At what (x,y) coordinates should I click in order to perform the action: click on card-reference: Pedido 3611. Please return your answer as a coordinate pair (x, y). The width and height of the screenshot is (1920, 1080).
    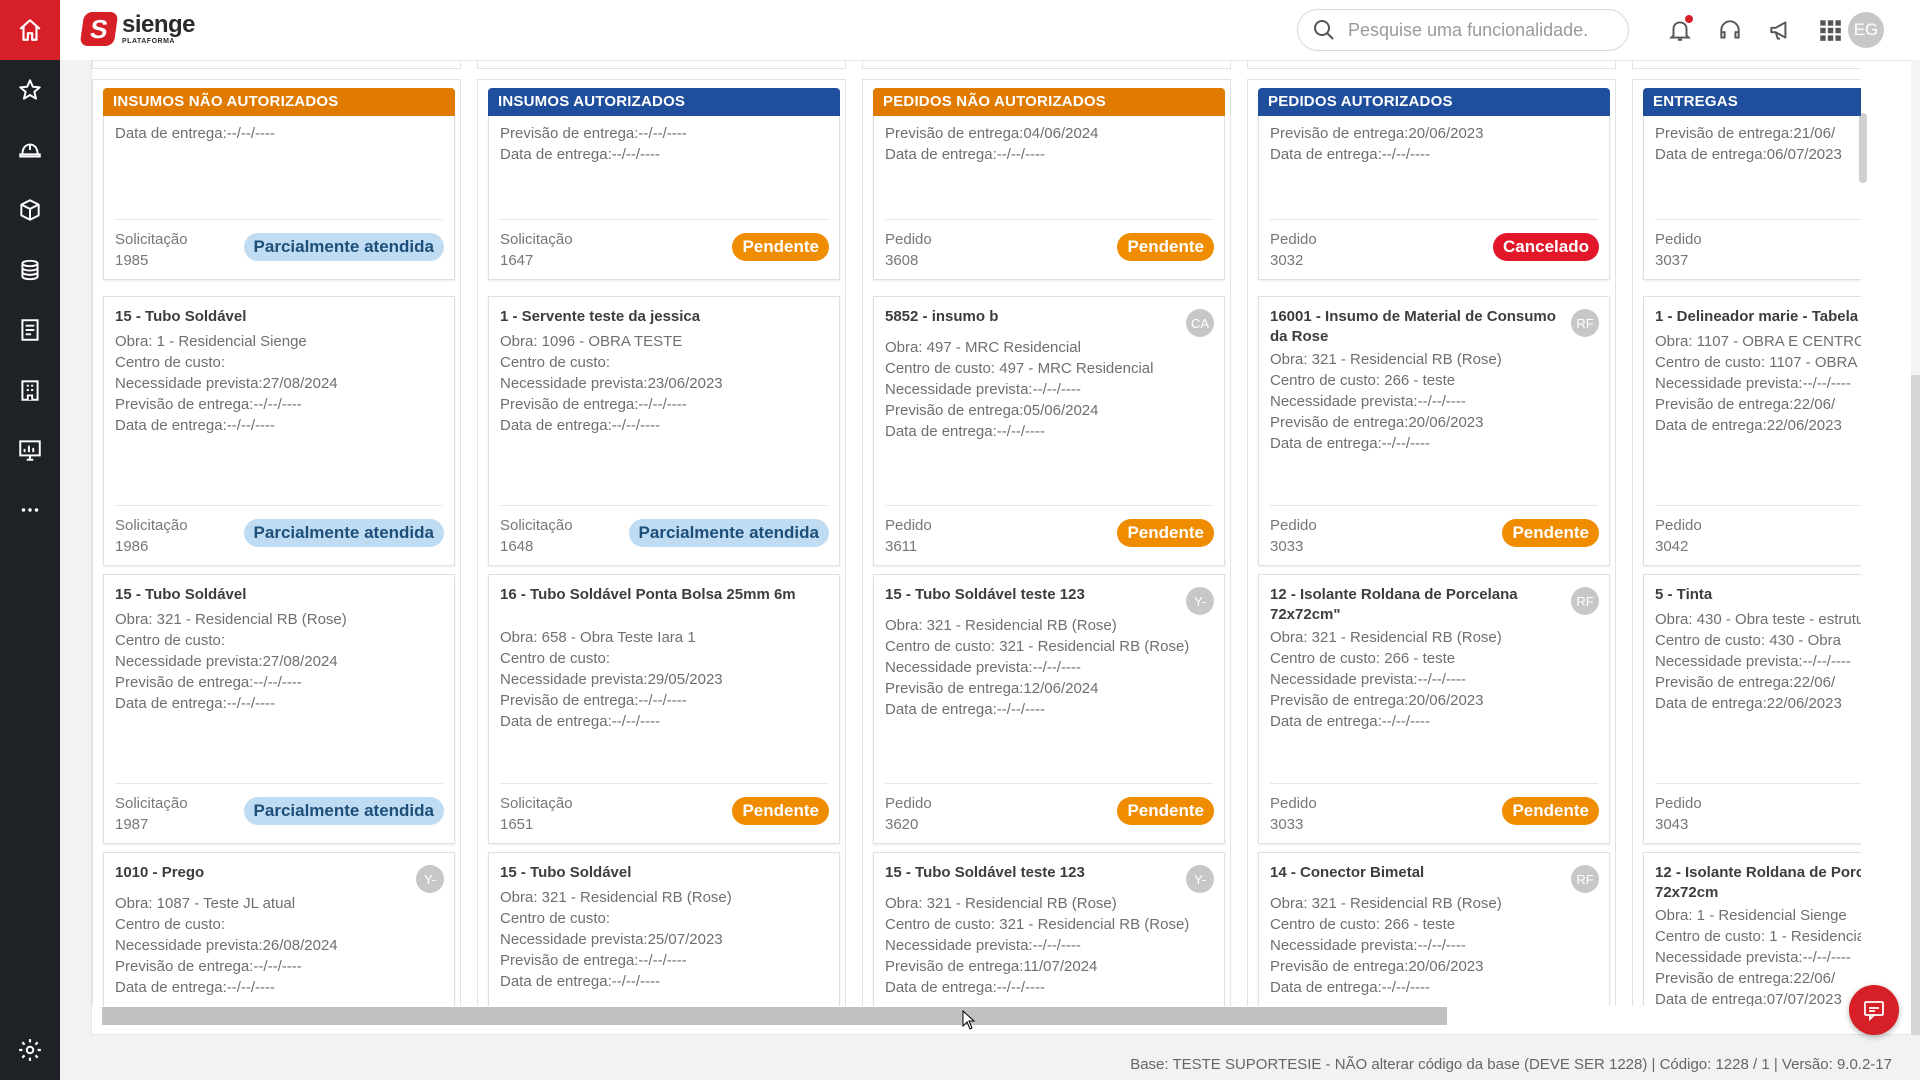
    Looking at the image, I should click on (908, 536).